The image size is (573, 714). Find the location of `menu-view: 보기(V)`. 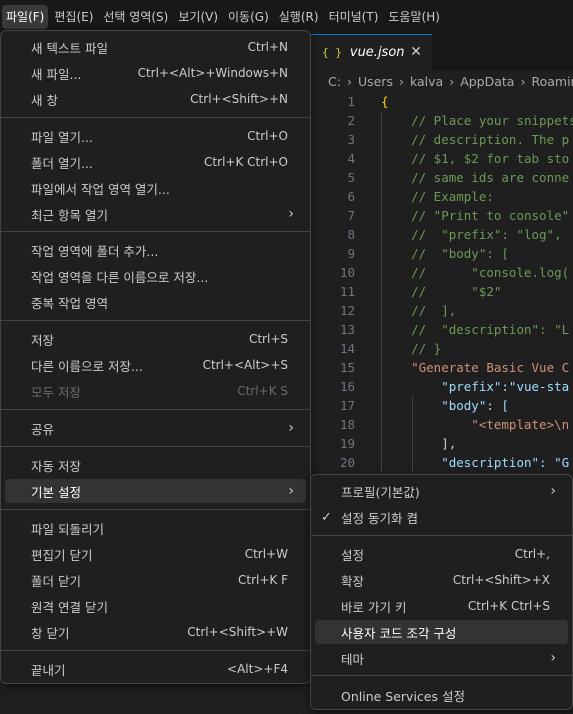

menu-view: 보기(V) is located at coordinates (198, 17).